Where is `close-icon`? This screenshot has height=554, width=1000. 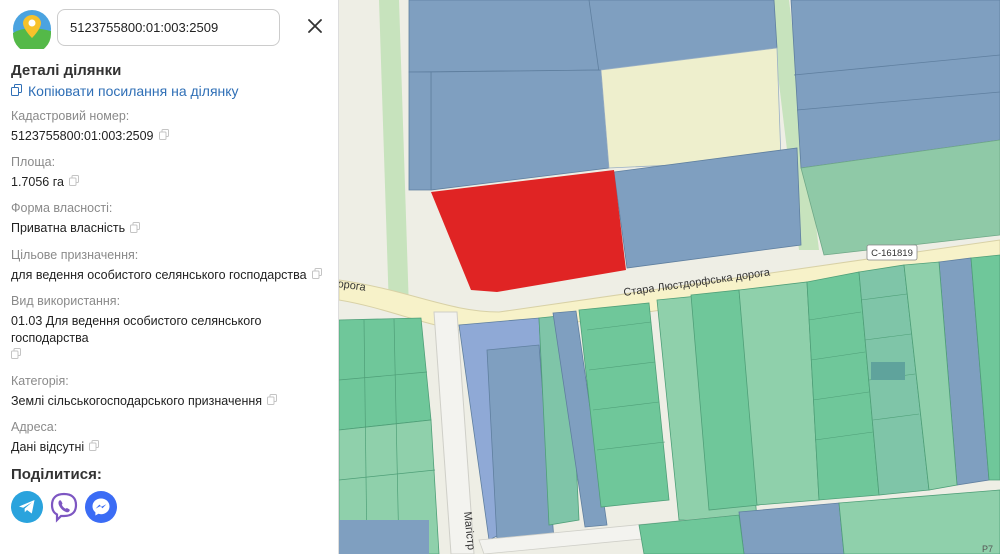 close-icon is located at coordinates (315, 26).